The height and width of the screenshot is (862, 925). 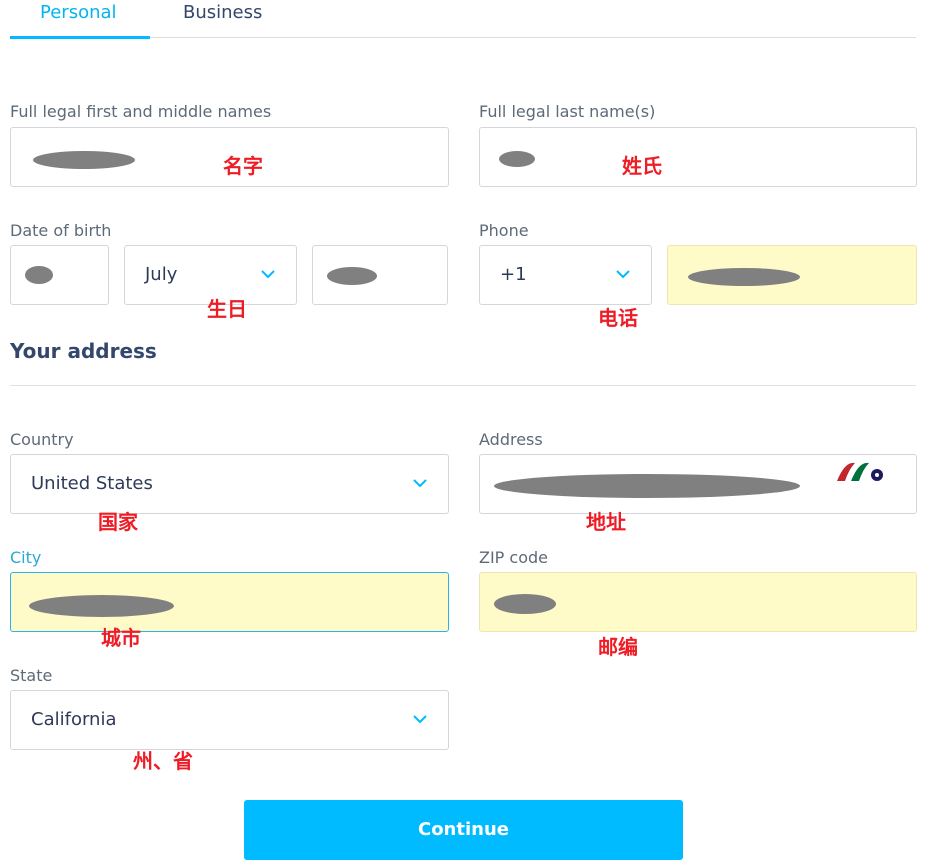 What do you see at coordinates (61, 230) in the screenshot?
I see `dob-label: Date of birth` at bounding box center [61, 230].